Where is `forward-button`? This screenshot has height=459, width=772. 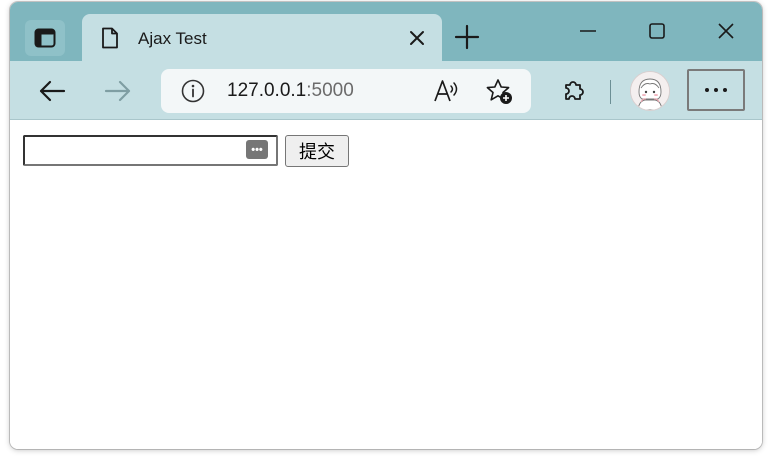 forward-button is located at coordinates (118, 91).